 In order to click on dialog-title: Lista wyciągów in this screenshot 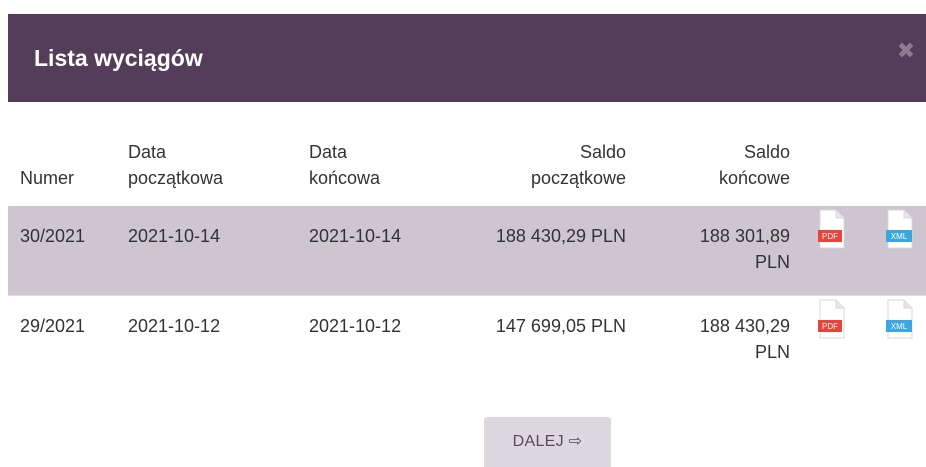, I will do `click(118, 58)`.